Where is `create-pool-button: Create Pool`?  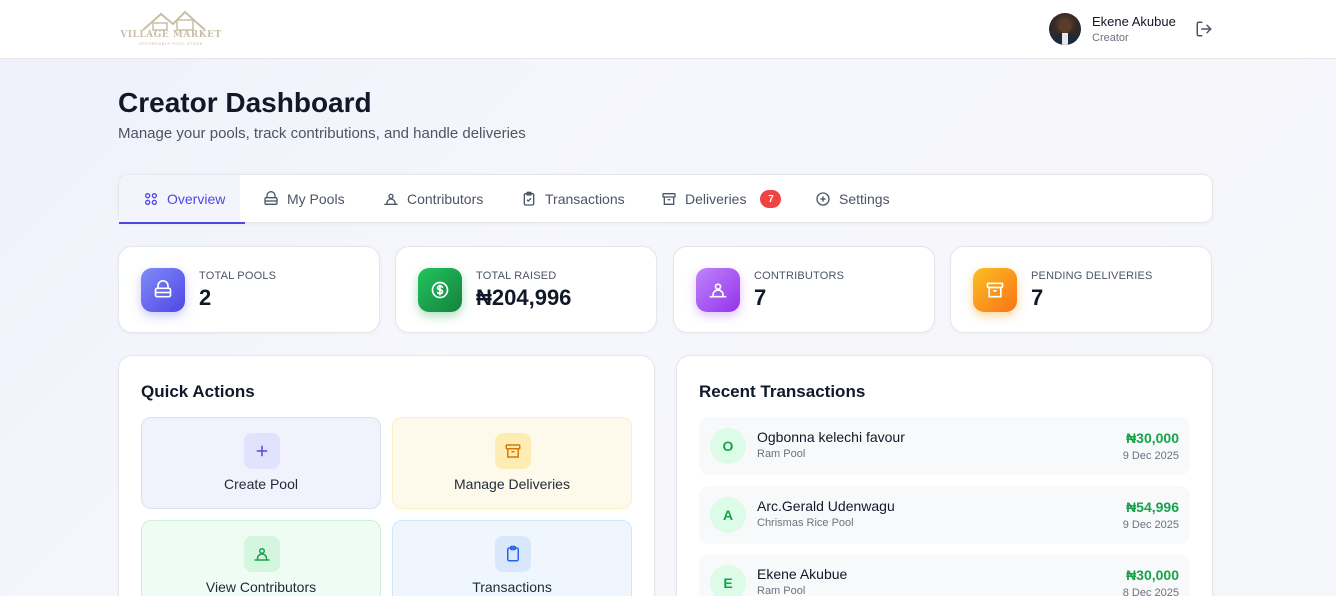 create-pool-button: Create Pool is located at coordinates (261, 463).